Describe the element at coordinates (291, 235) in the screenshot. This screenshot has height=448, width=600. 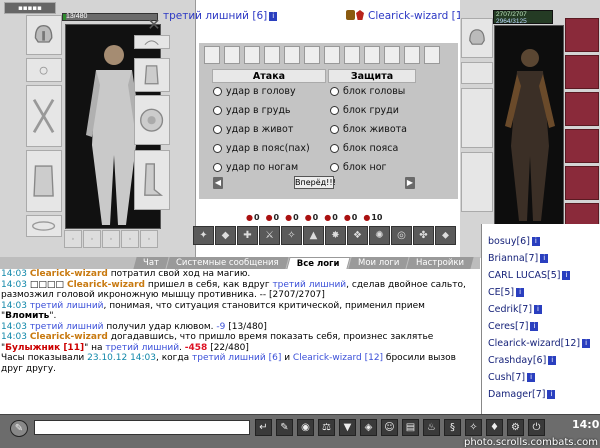
I see `spell-slot-icon: ✧` at that location.